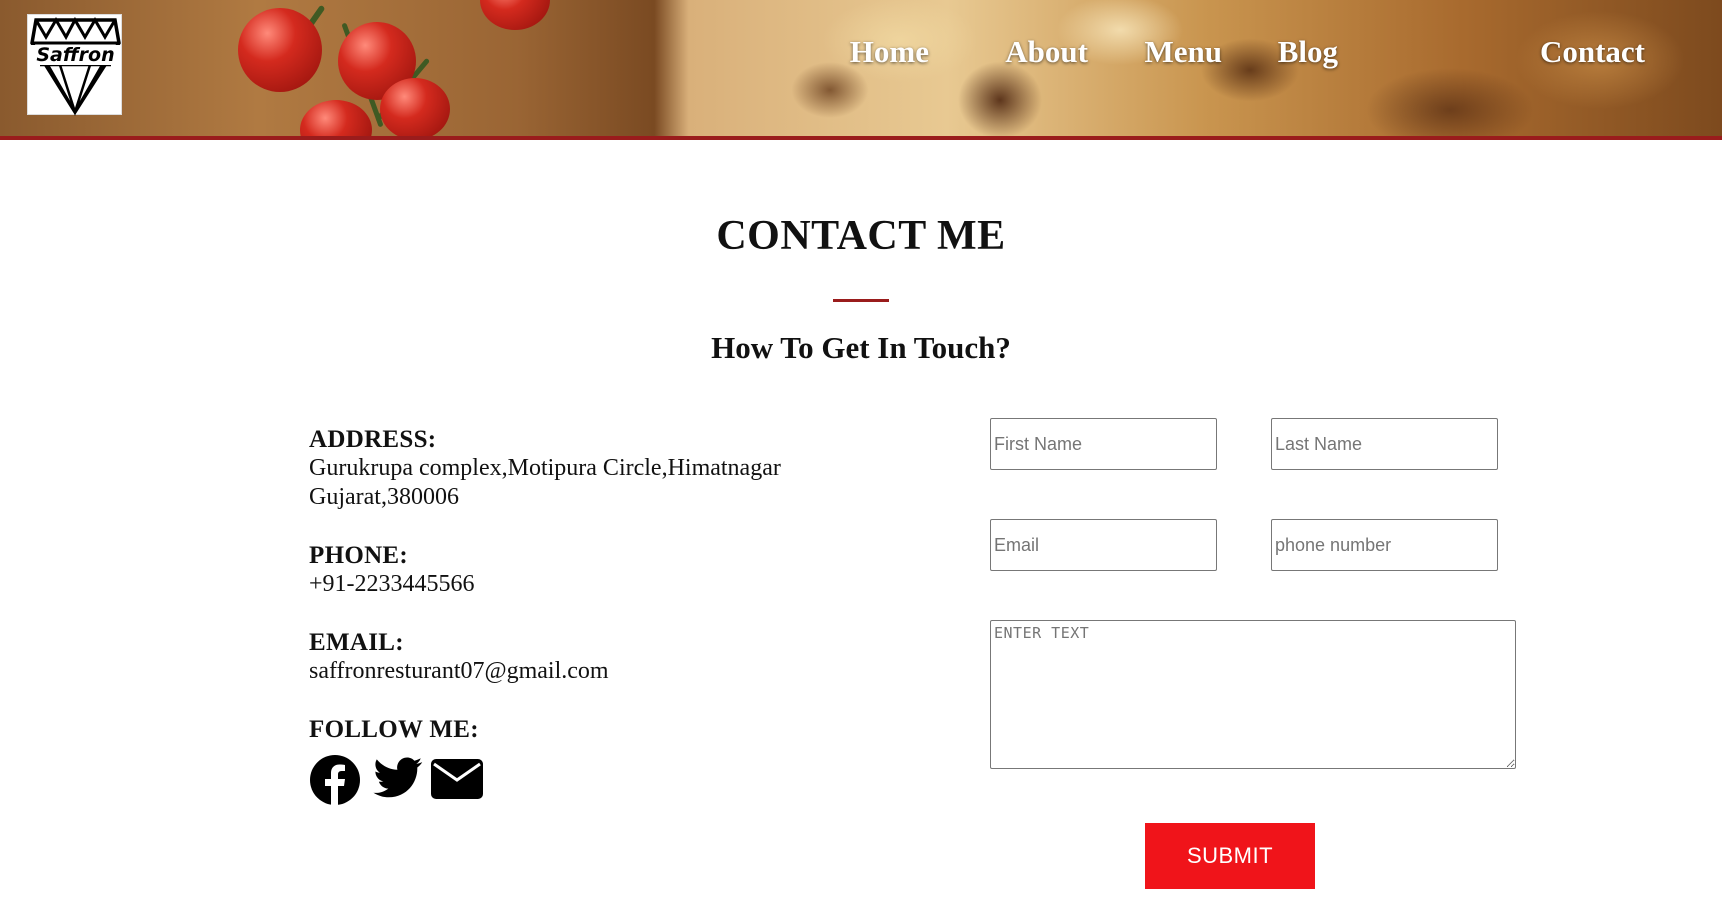 The height and width of the screenshot is (914, 1722). What do you see at coordinates (392, 584) in the screenshot?
I see `phone-value: +91-2233445566` at bounding box center [392, 584].